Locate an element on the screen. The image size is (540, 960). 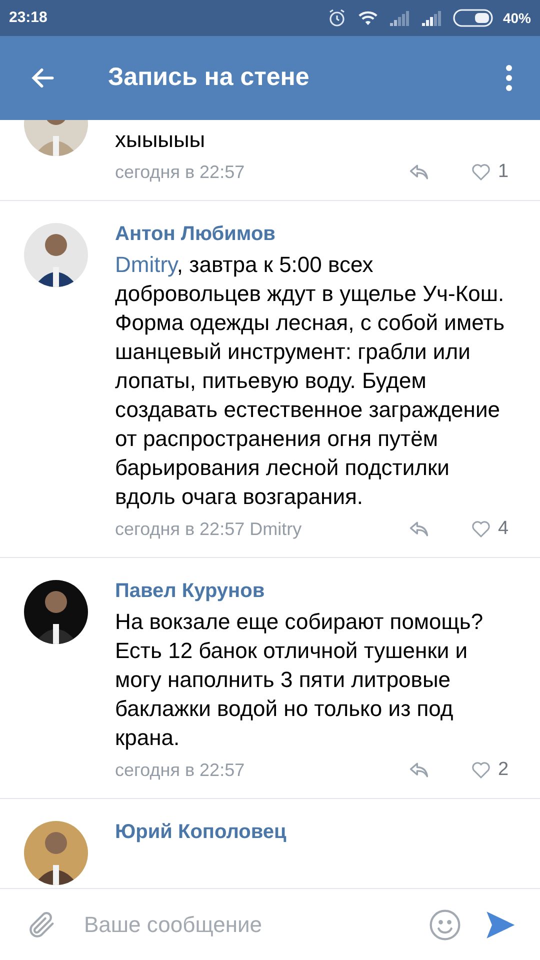
comment-text: На вокзале еще собирают помощь? Есть 12 банок отличной тушенки и могу наполнить 3 пяти литровые баклажки водой но только из под крана. is located at coordinates (299, 680).